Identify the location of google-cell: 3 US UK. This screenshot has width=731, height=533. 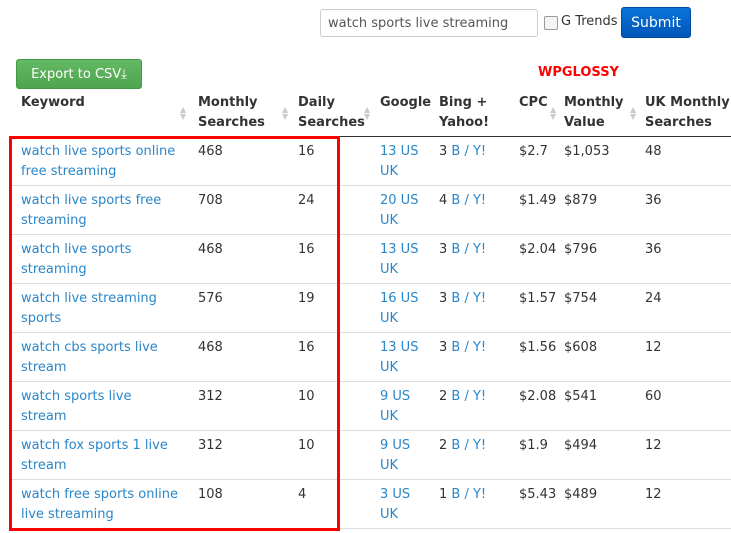
(405, 505).